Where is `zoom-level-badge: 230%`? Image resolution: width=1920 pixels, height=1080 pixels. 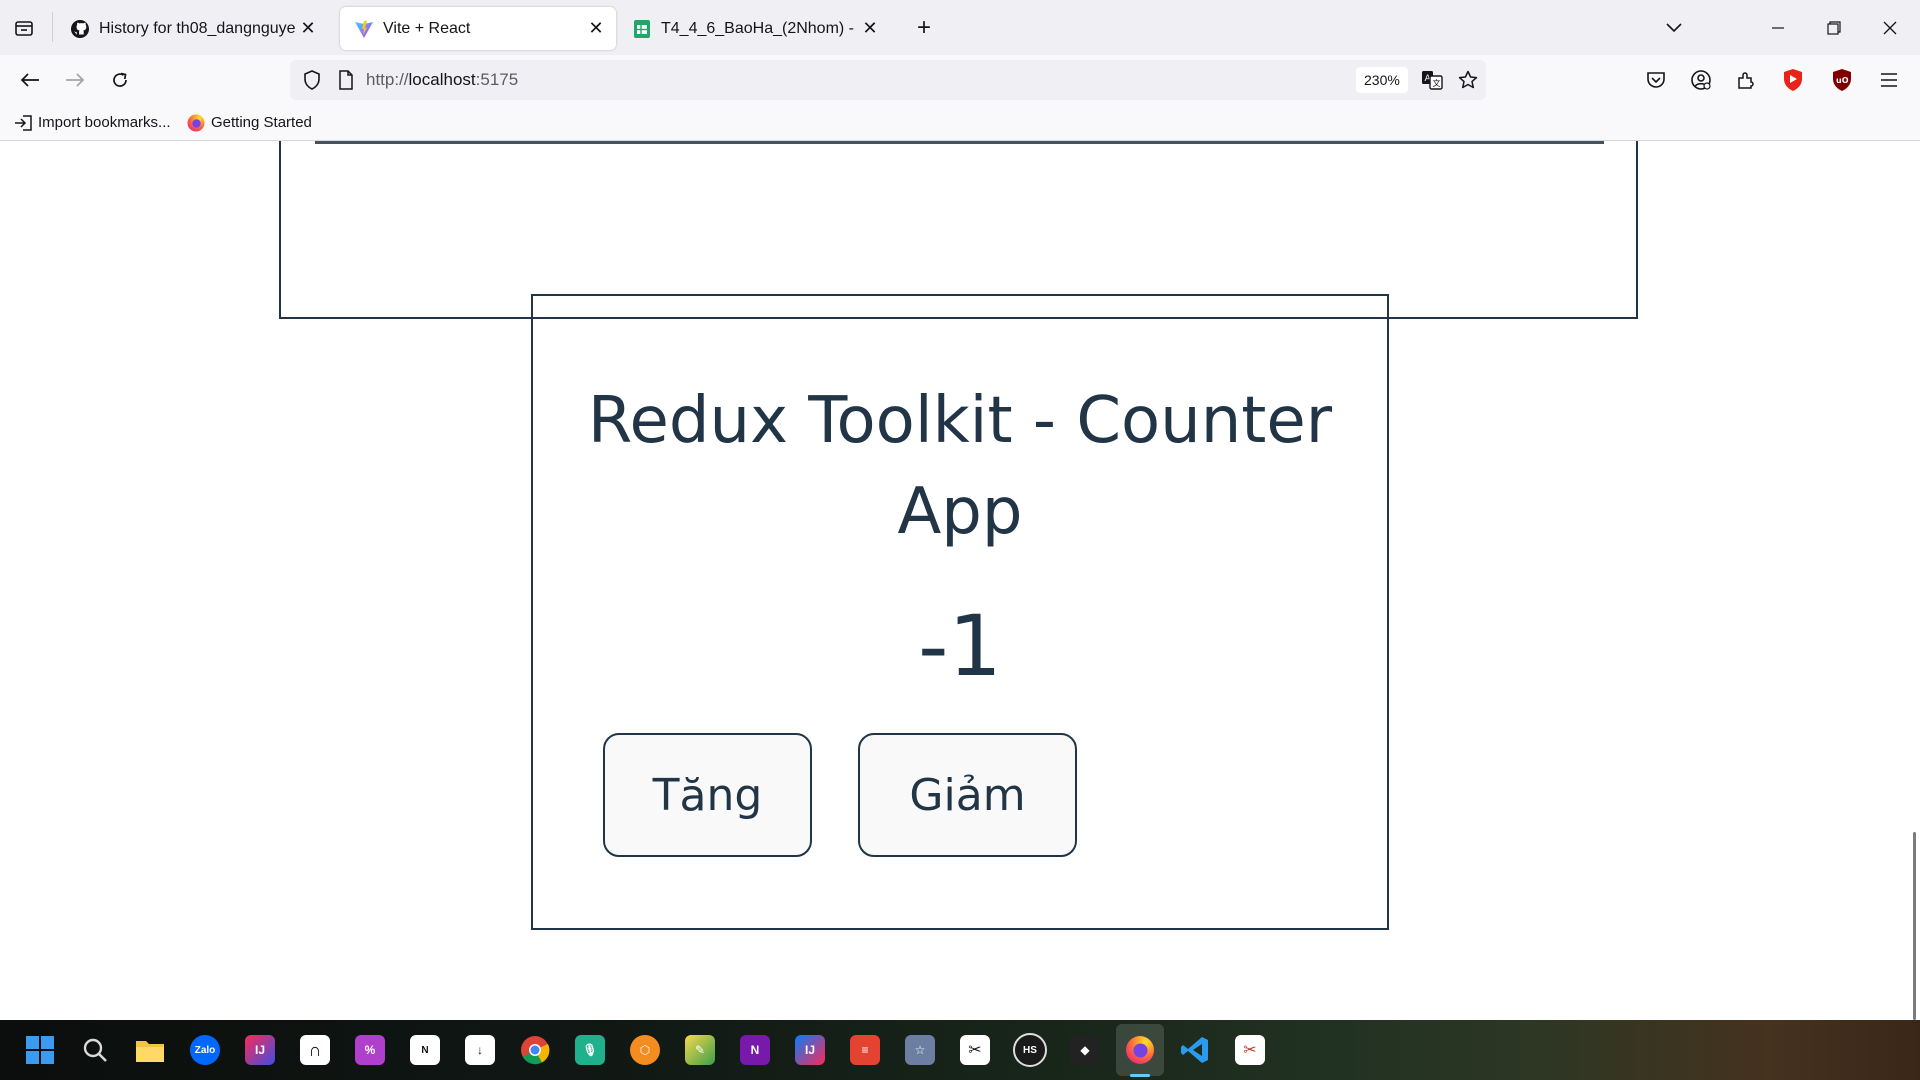 zoom-level-badge: 230% is located at coordinates (1382, 80).